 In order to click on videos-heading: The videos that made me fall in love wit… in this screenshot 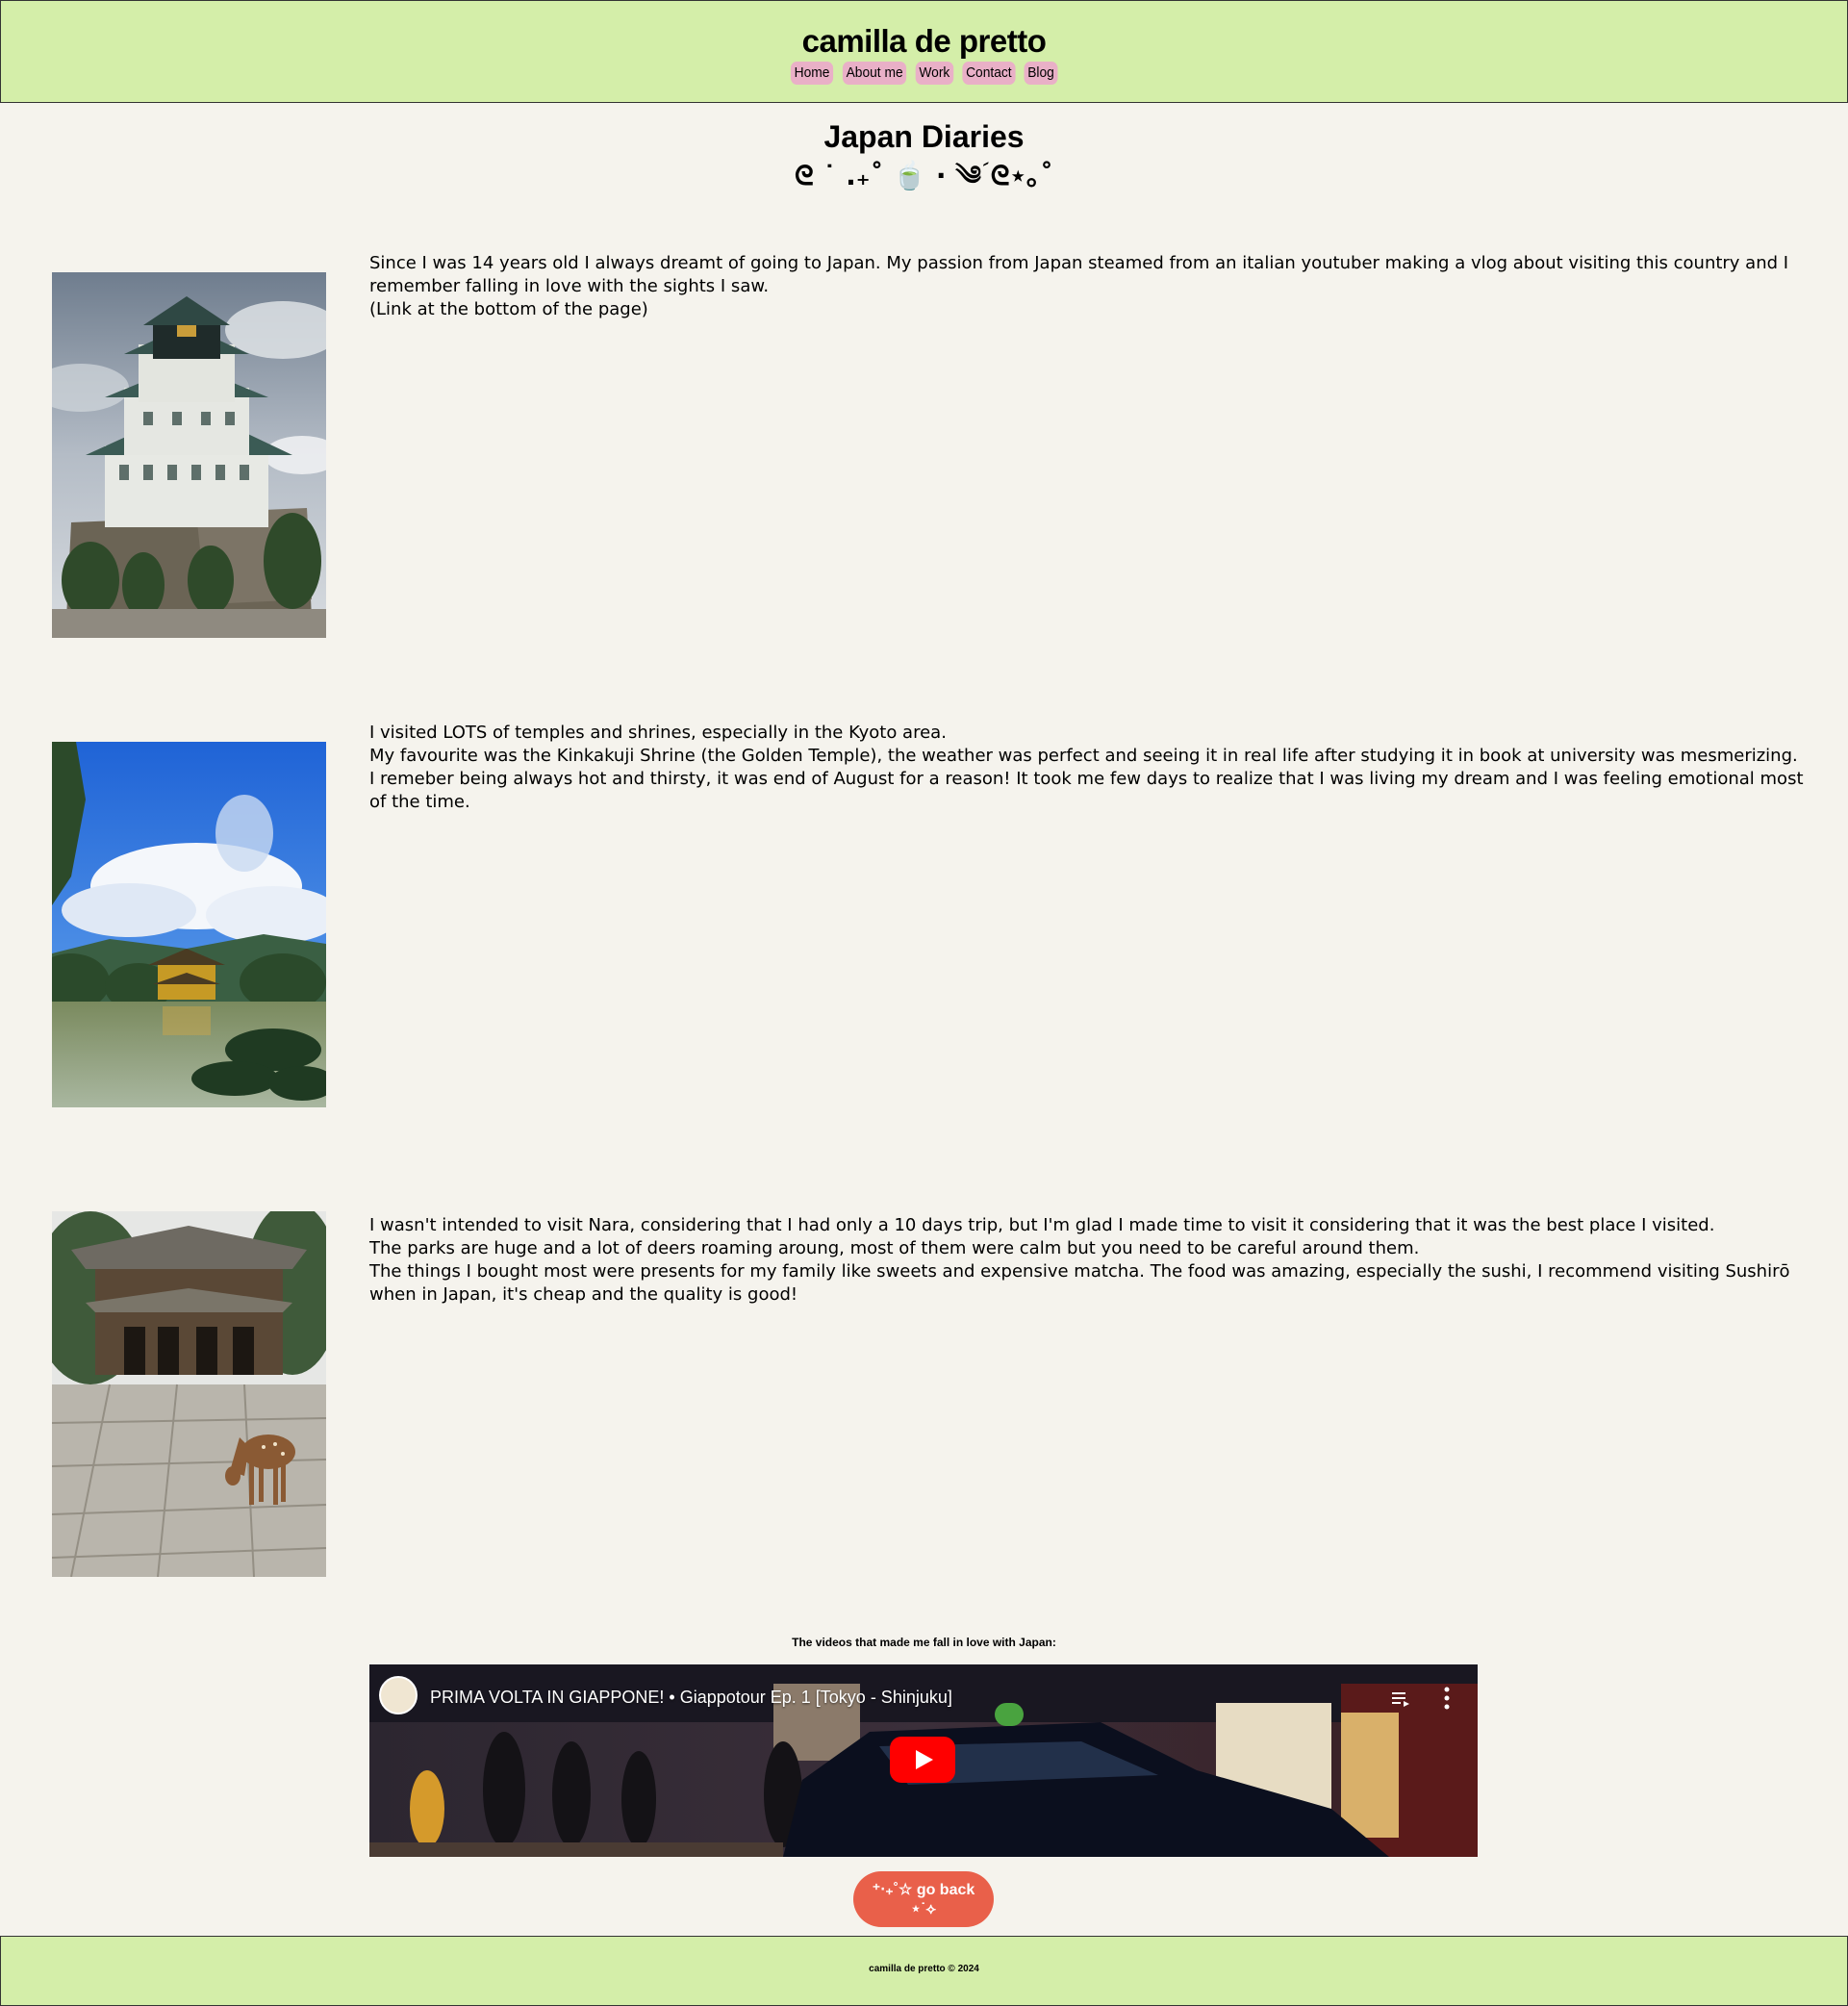, I will do `click(924, 1642)`.